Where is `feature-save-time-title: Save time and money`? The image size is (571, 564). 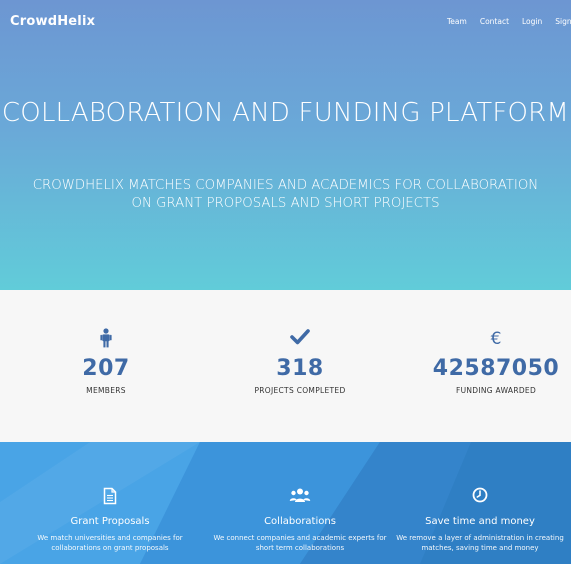 feature-save-time-title: Save time and money is located at coordinates (480, 521).